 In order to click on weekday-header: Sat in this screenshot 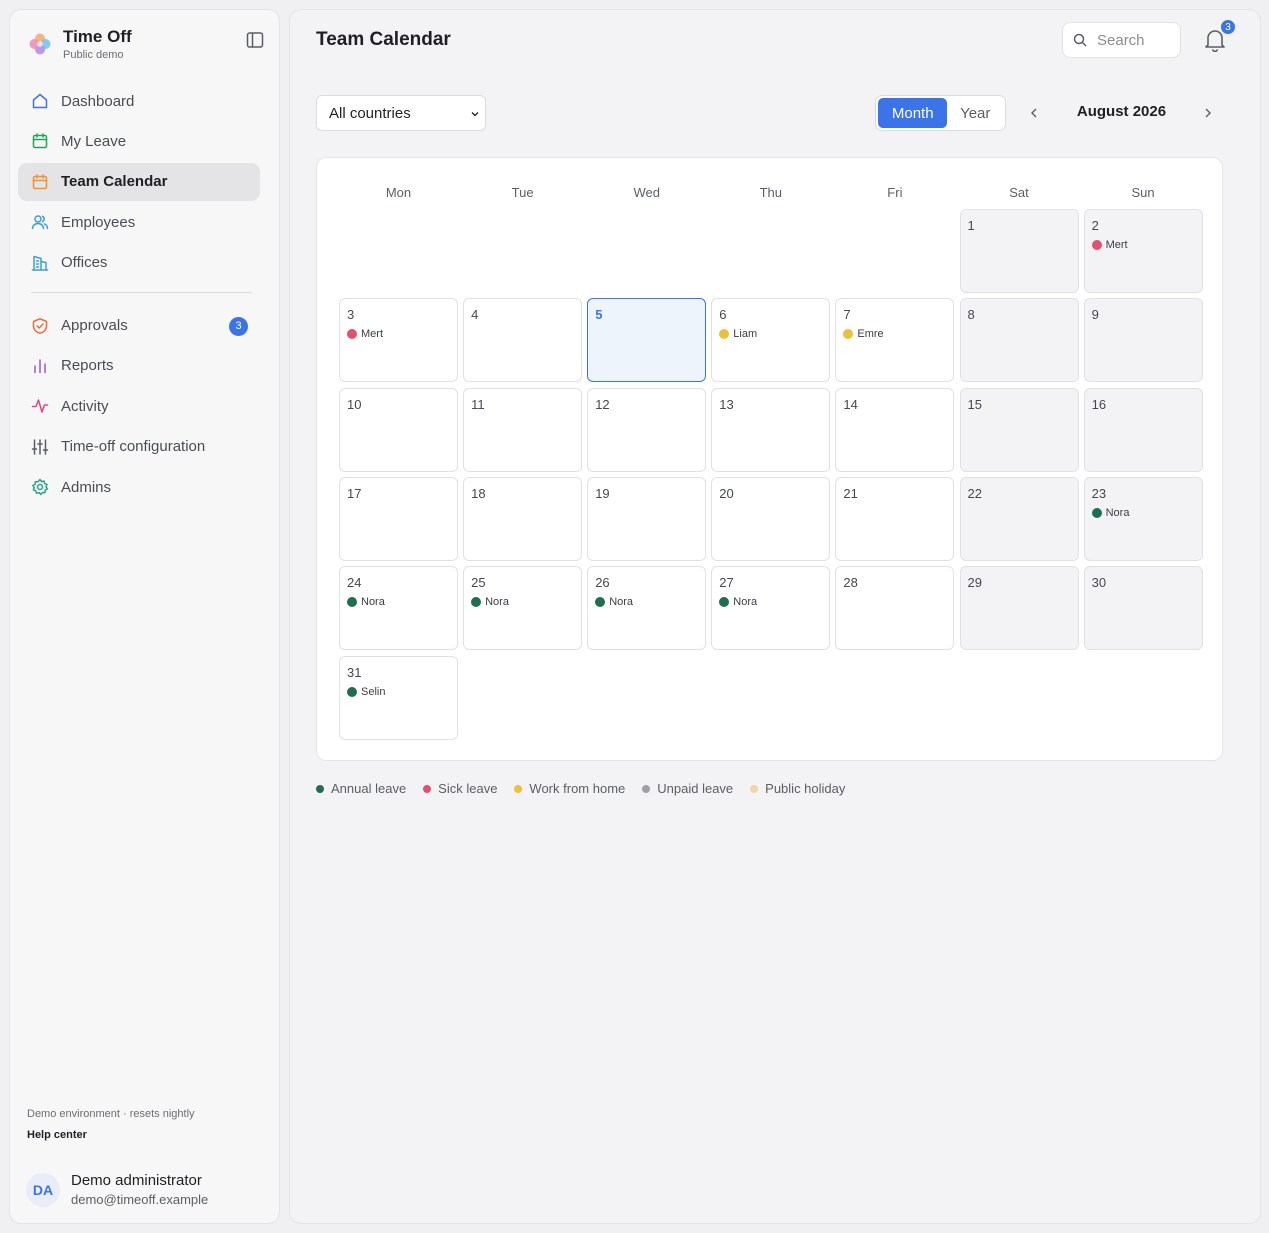, I will do `click(1019, 192)`.